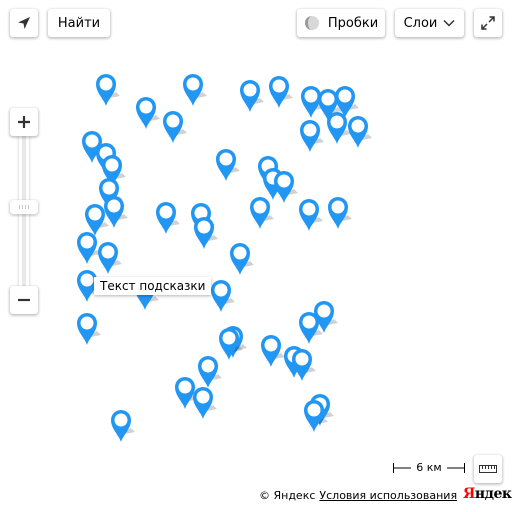 The width and height of the screenshot is (512, 512). Describe the element at coordinates (420, 23) in the screenshot. I see `layers-button-label: Слои` at that location.